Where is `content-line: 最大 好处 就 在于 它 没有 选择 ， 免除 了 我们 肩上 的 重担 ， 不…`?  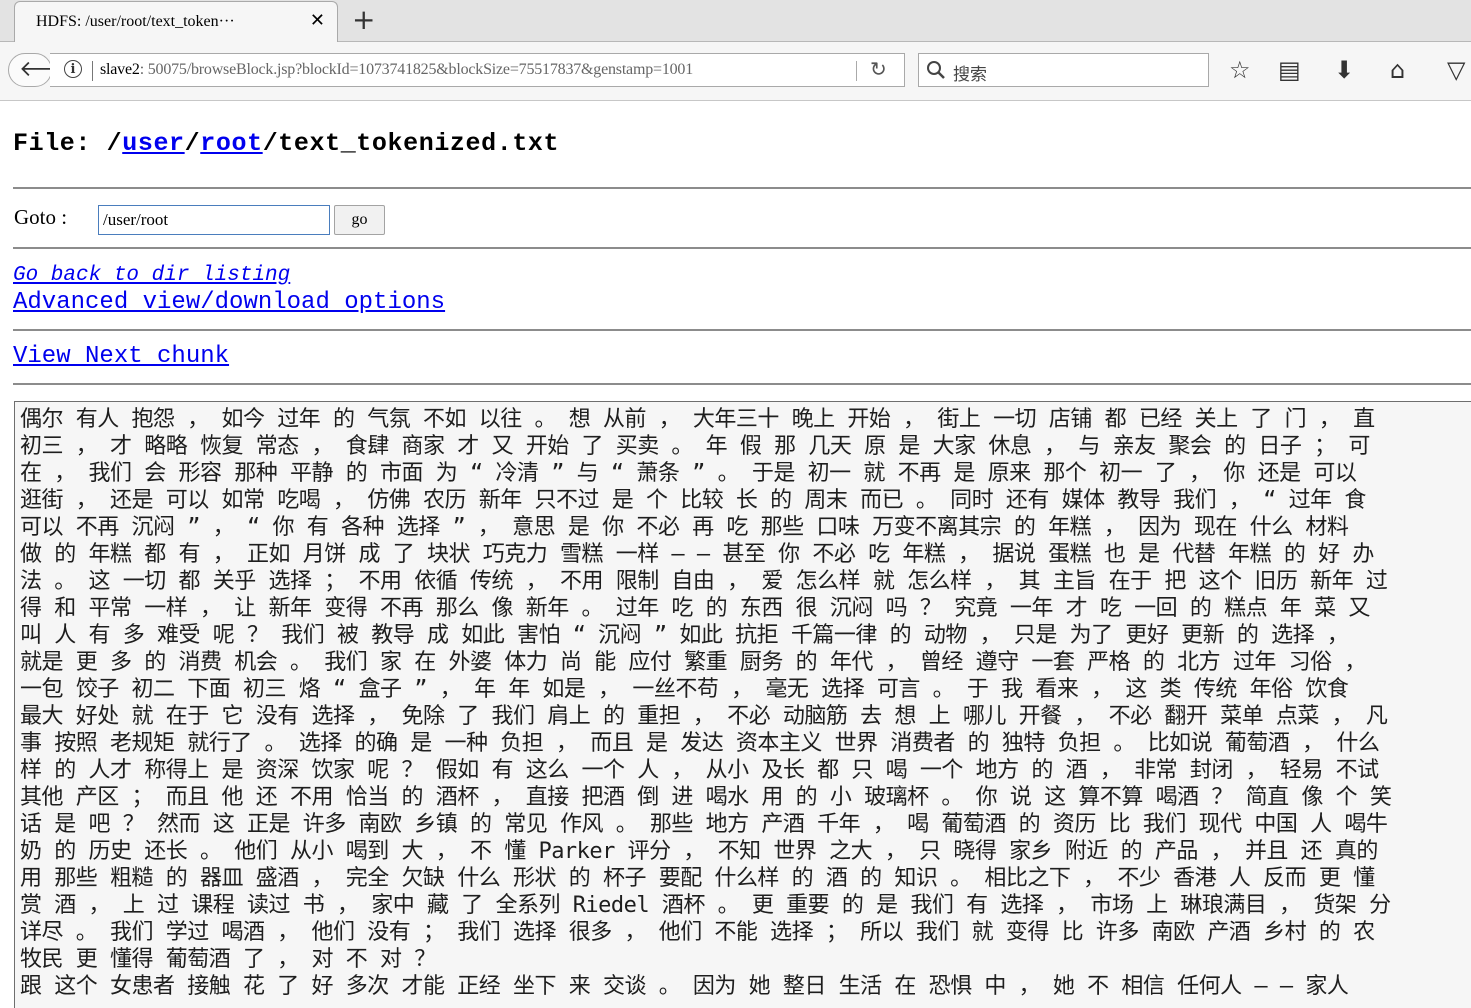 content-line: 最大 好处 就 在于 它 没有 选择 ， 免除 了 我们 肩上 的 重担 ， 不… is located at coordinates (704, 716).